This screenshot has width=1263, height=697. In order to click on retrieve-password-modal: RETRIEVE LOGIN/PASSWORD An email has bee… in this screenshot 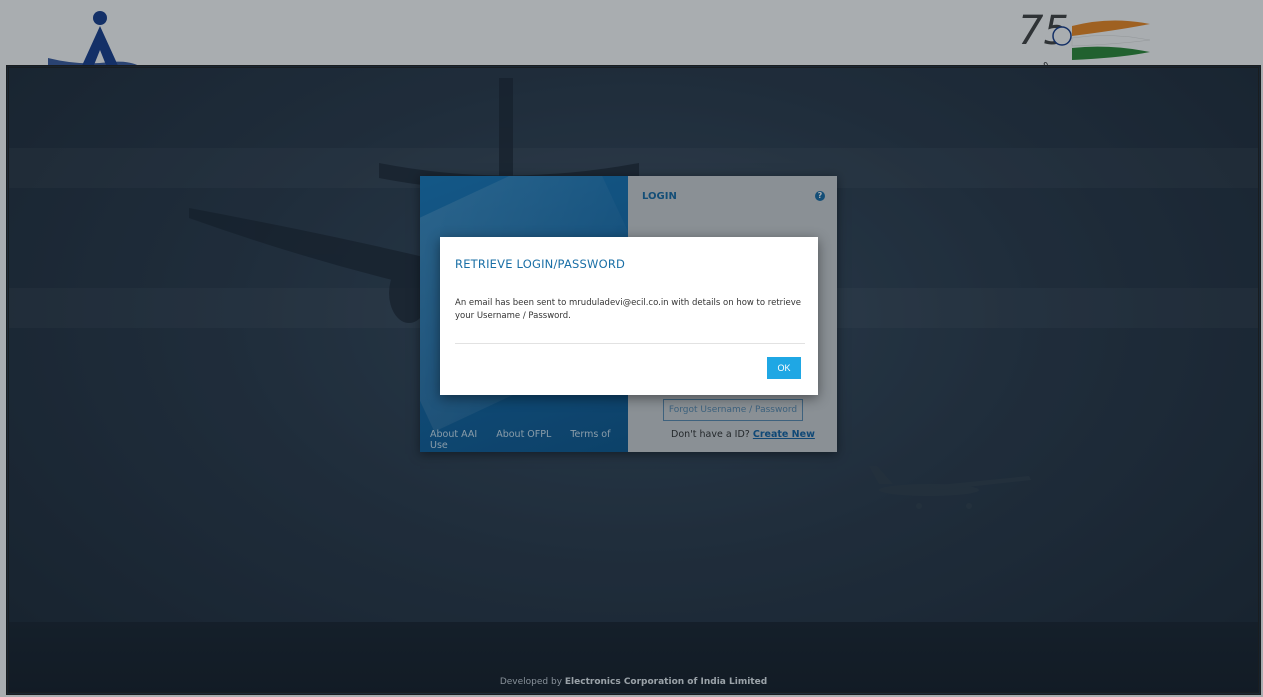, I will do `click(629, 316)`.